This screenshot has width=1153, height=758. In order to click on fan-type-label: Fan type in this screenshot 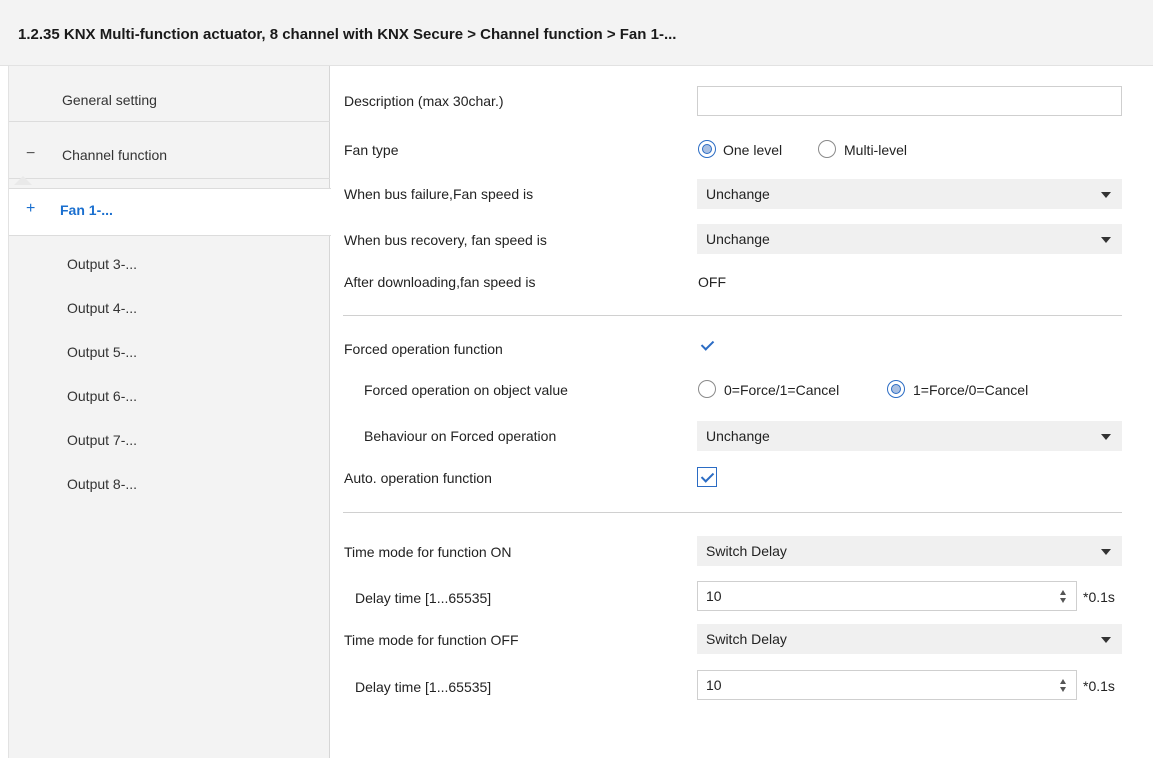, I will do `click(371, 150)`.